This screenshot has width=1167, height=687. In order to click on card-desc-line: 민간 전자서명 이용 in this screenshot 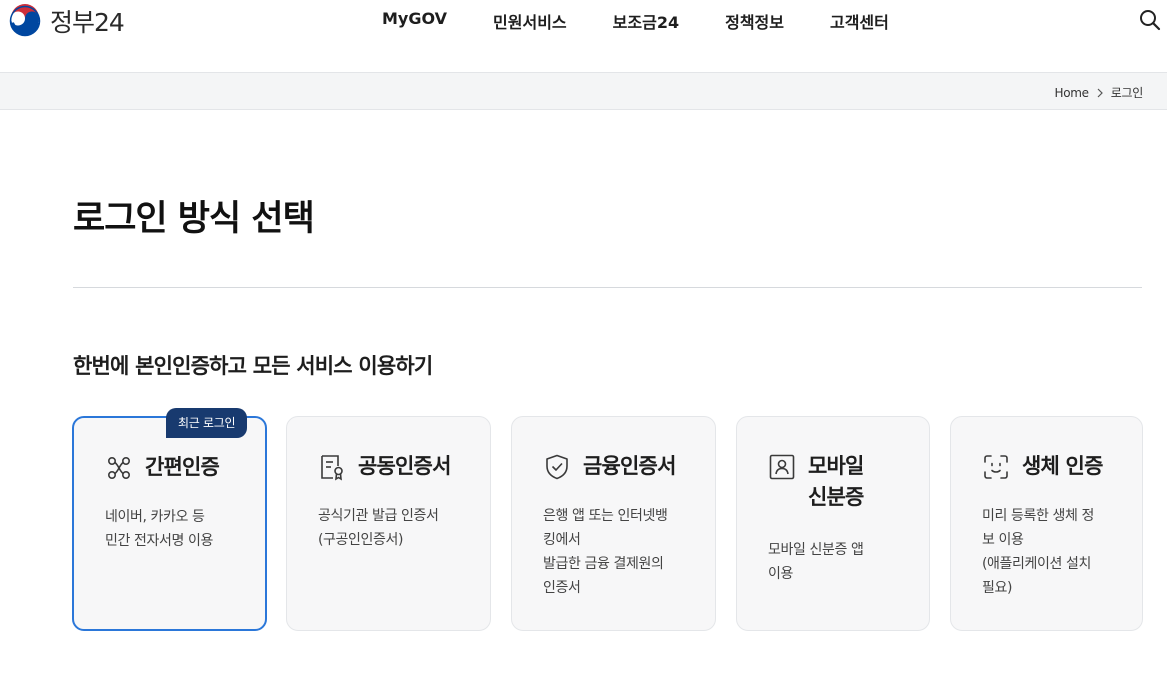, I will do `click(159, 541)`.